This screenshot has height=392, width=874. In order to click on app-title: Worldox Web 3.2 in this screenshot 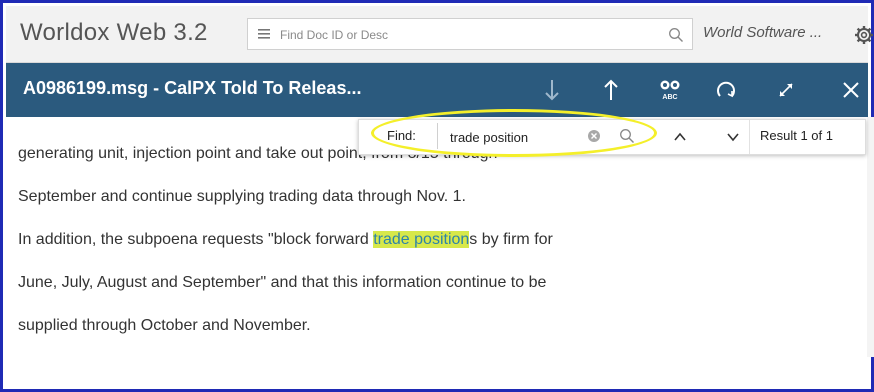, I will do `click(114, 32)`.